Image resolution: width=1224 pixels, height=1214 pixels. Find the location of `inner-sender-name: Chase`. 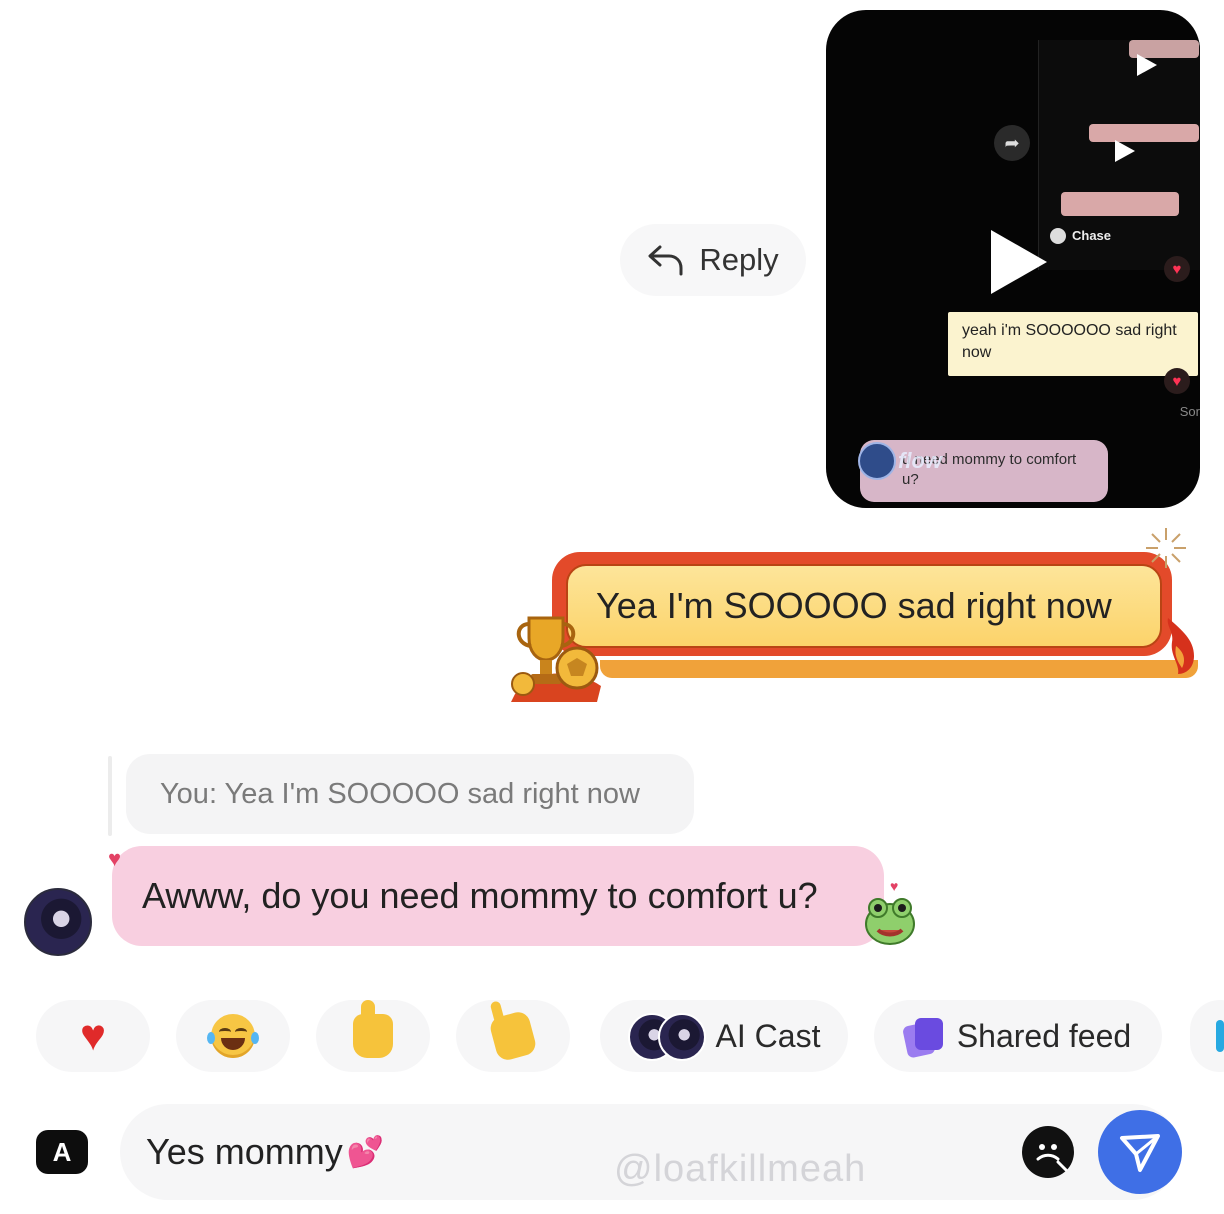

inner-sender-name: Chase is located at coordinates (1092, 235).